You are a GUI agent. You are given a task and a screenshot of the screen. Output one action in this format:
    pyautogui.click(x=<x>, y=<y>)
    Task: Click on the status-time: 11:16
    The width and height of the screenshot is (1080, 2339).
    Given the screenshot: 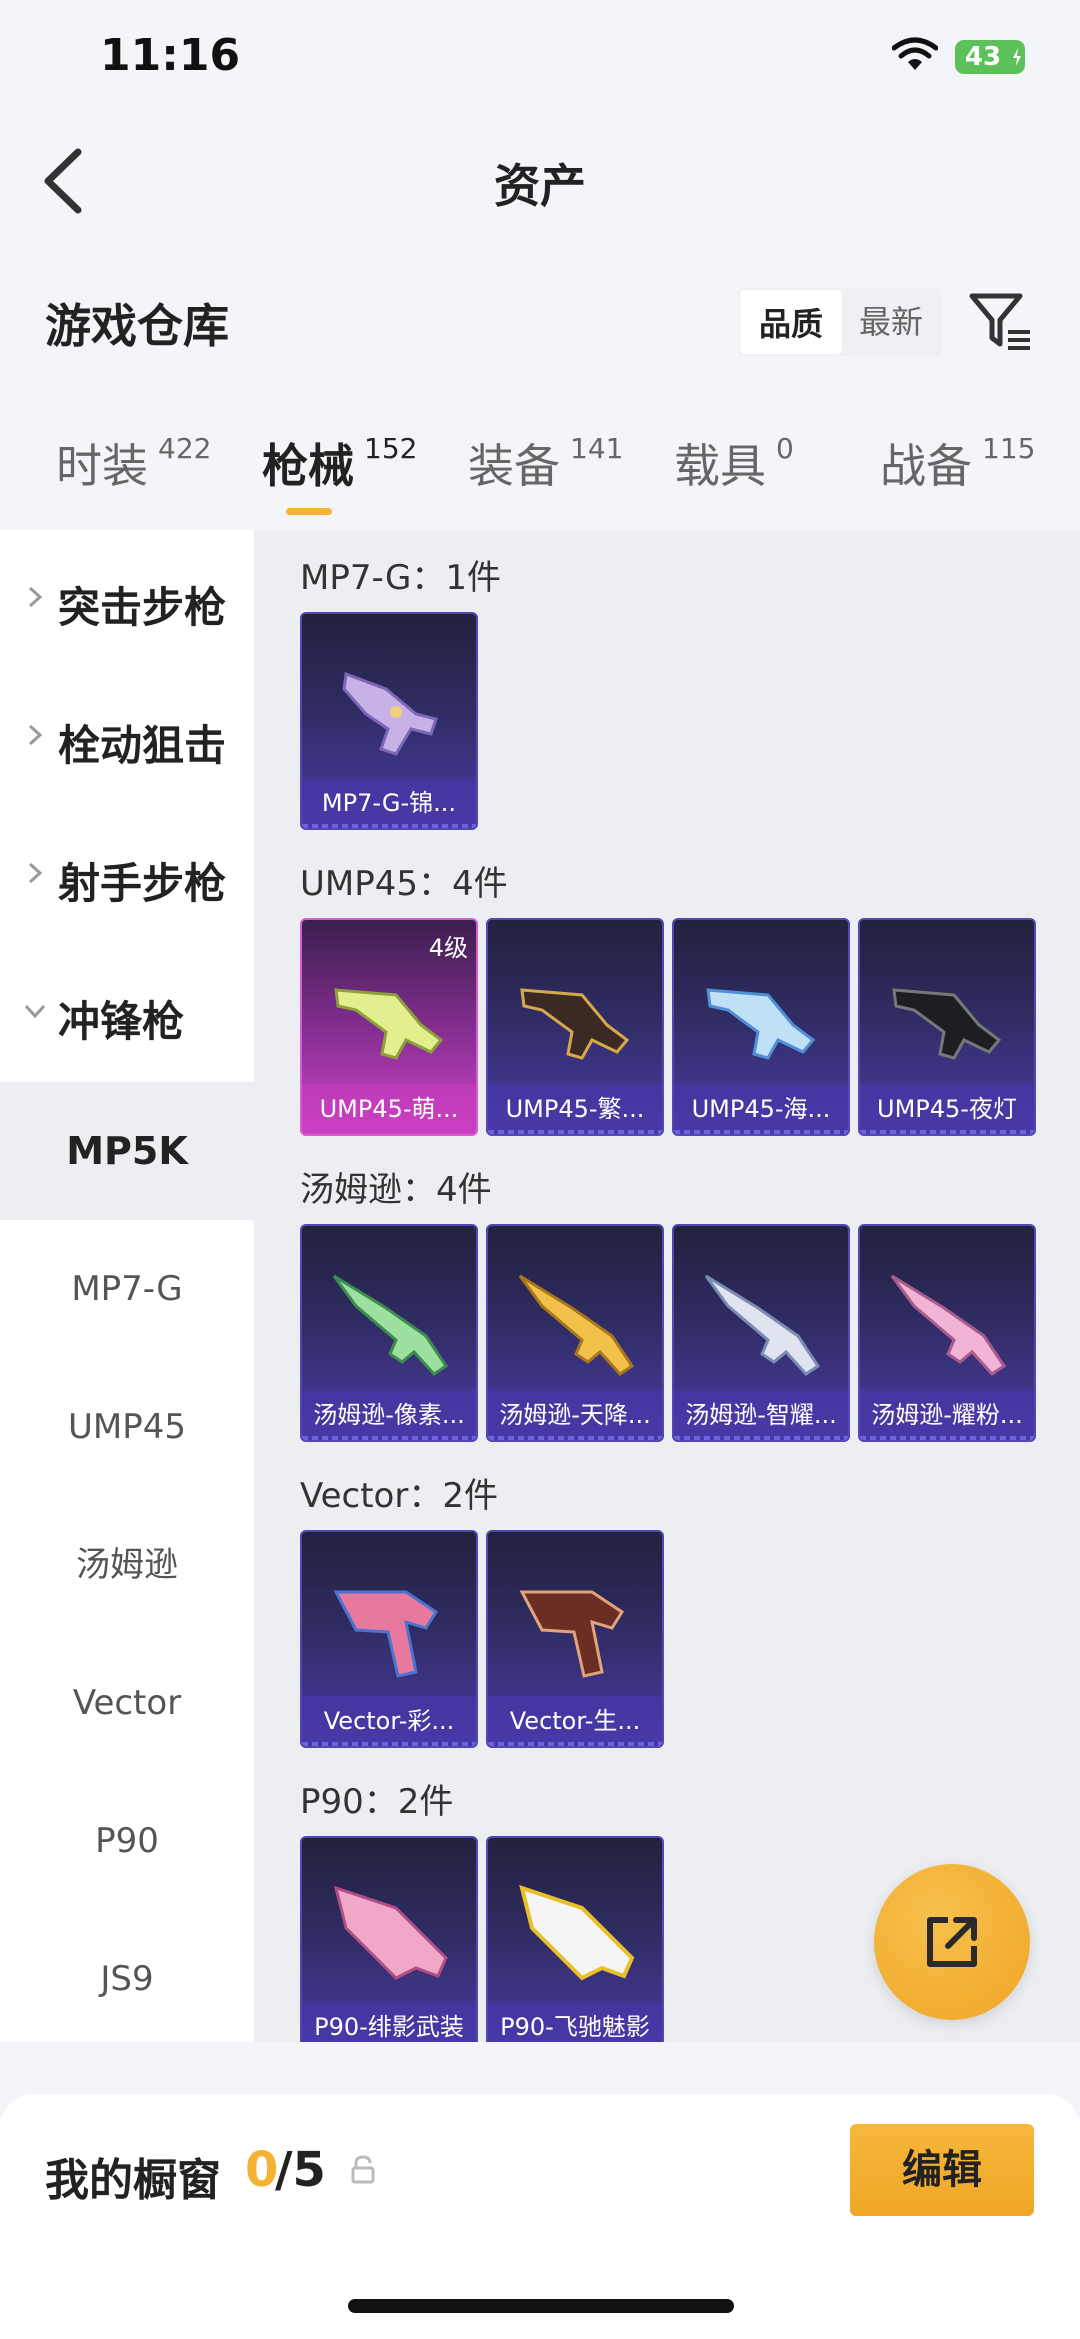 What is the action you would take?
    pyautogui.click(x=170, y=55)
    